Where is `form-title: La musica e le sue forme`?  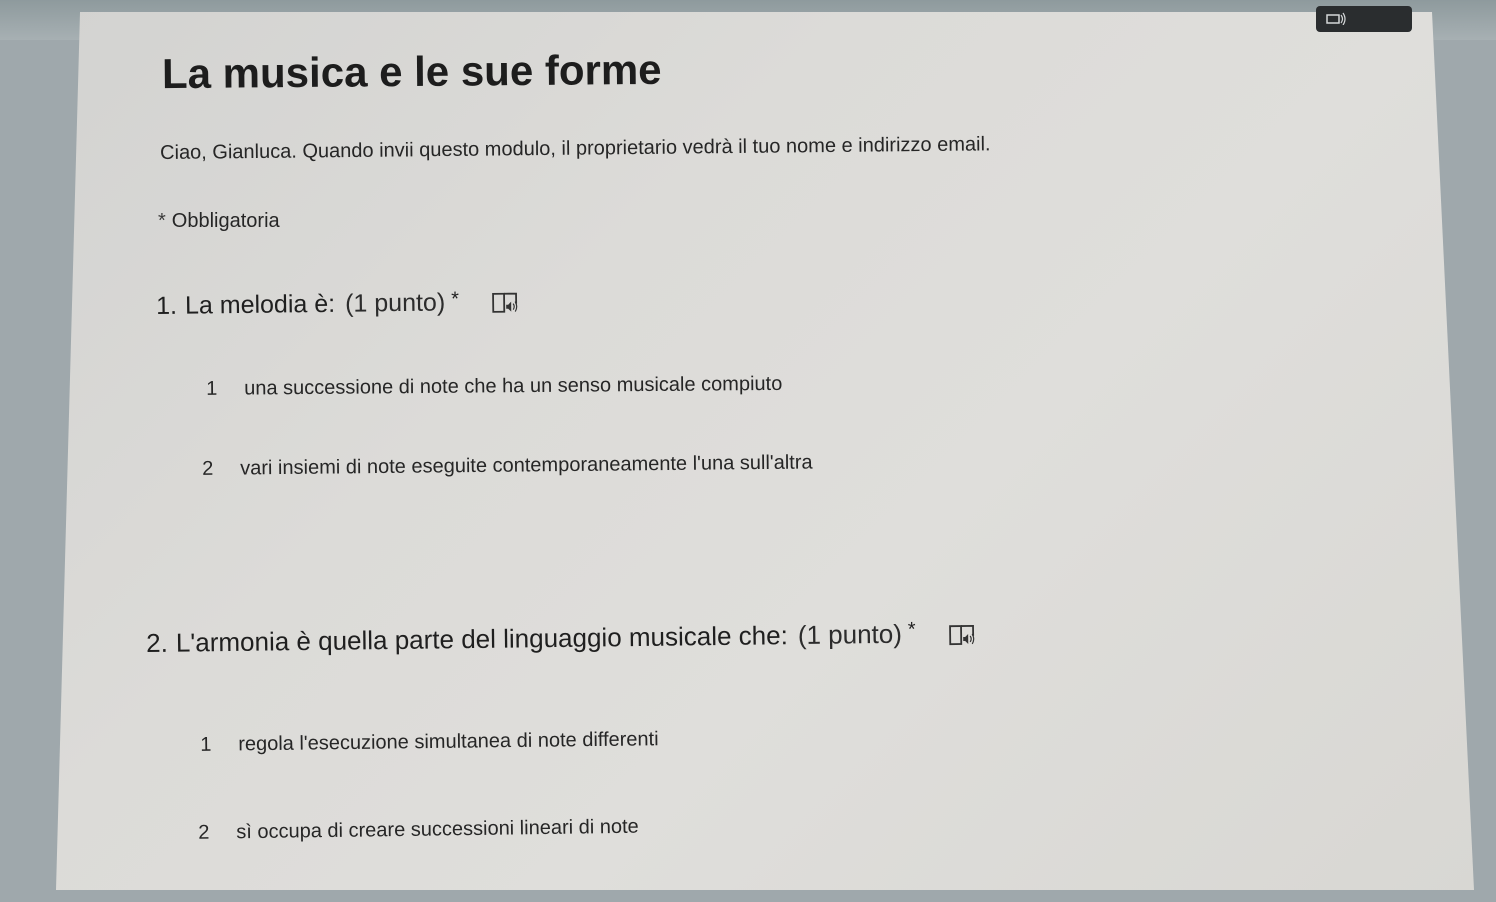
form-title: La musica e le sue forme is located at coordinates (411, 71).